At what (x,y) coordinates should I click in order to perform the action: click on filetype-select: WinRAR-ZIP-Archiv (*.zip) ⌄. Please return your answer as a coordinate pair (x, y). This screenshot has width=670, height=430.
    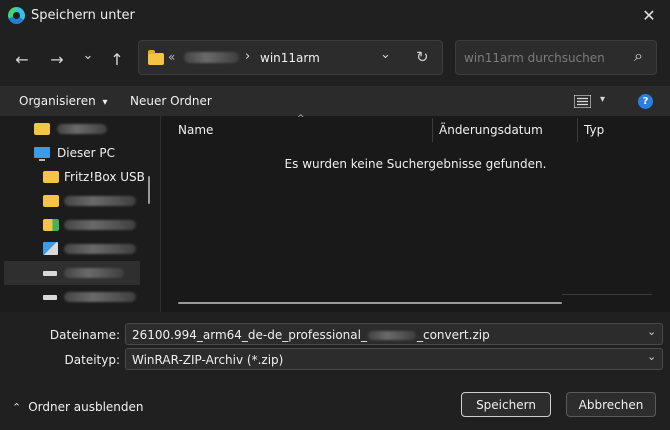
    Looking at the image, I should click on (394, 359).